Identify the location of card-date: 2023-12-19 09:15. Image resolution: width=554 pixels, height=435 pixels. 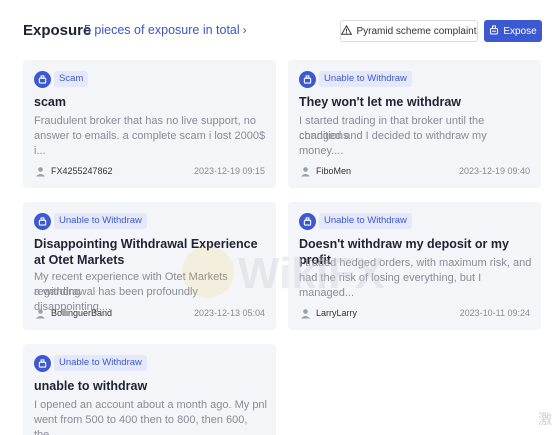
(229, 171).